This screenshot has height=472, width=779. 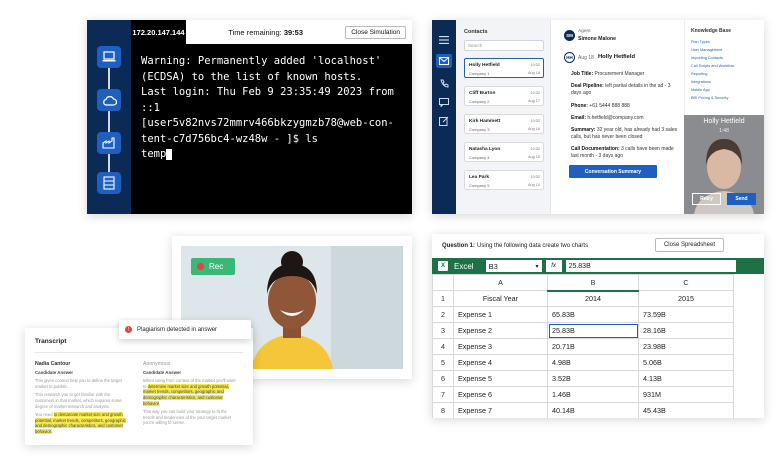 What do you see at coordinates (593, 314) in the screenshot?
I see `cell: 65.83B` at bounding box center [593, 314].